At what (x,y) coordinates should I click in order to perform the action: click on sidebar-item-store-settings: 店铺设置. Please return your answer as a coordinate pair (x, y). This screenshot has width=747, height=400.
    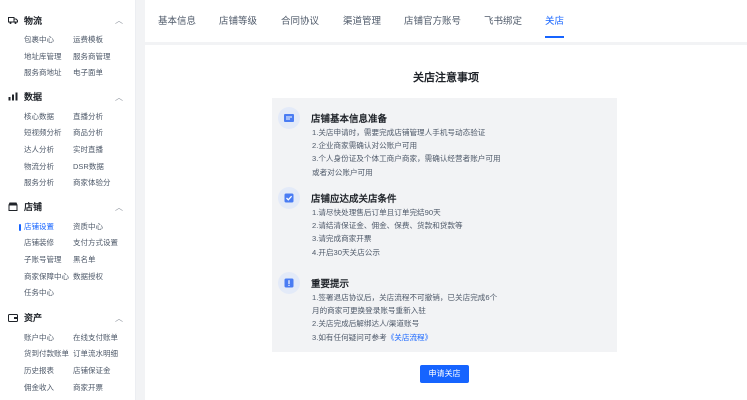
    Looking at the image, I should click on (46, 227).